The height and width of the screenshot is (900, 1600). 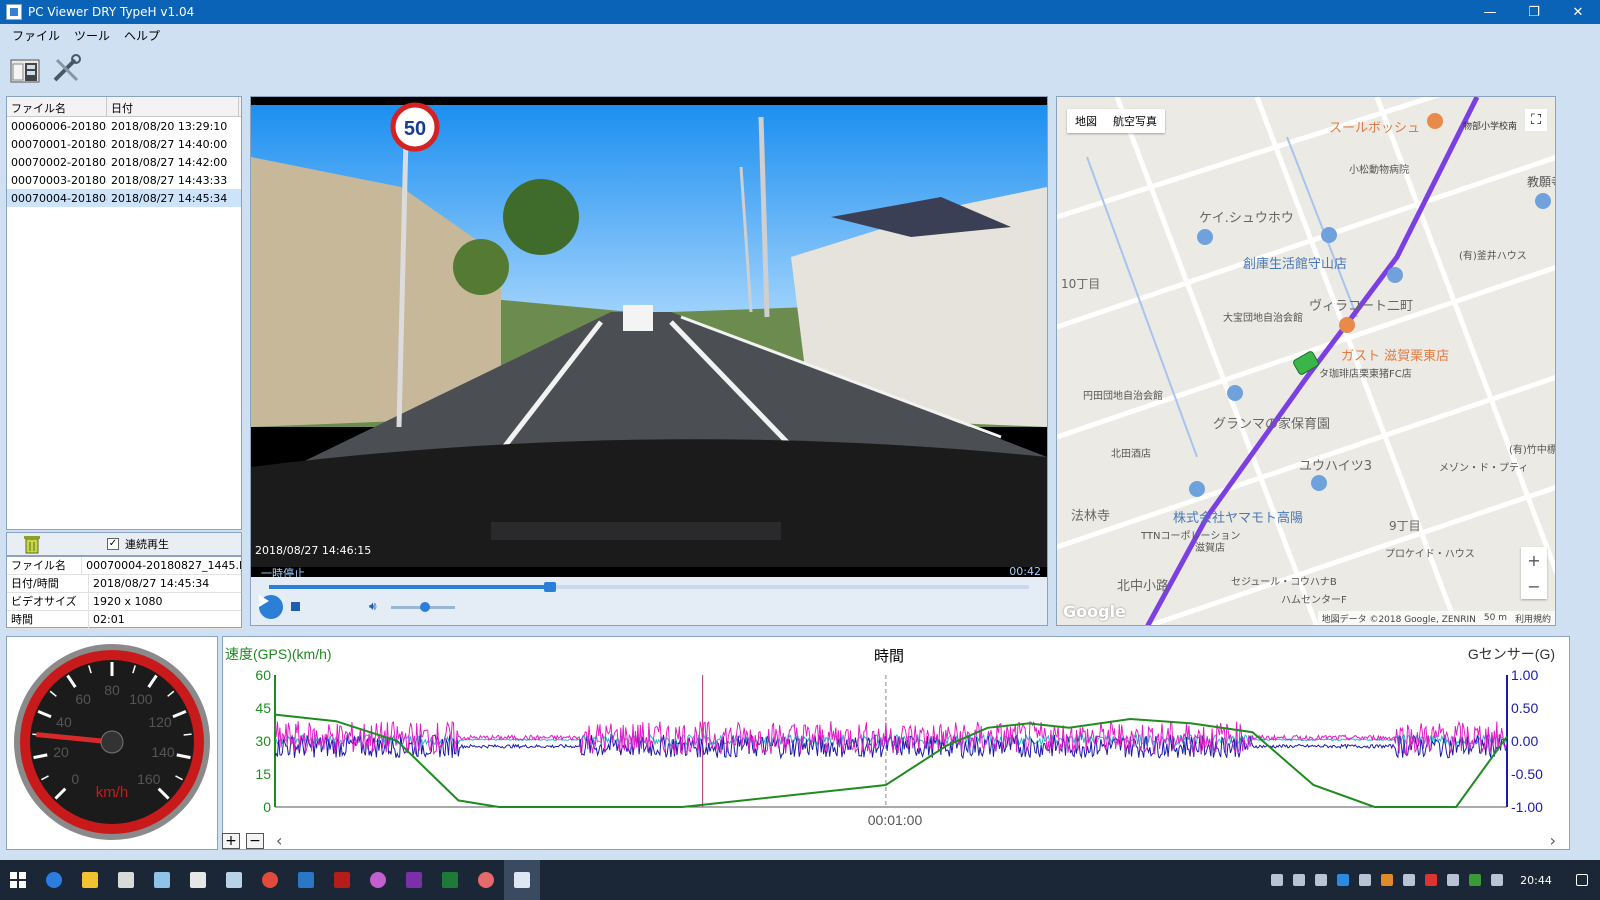 I want to click on map-scale: 50 m, so click(x=1495, y=618).